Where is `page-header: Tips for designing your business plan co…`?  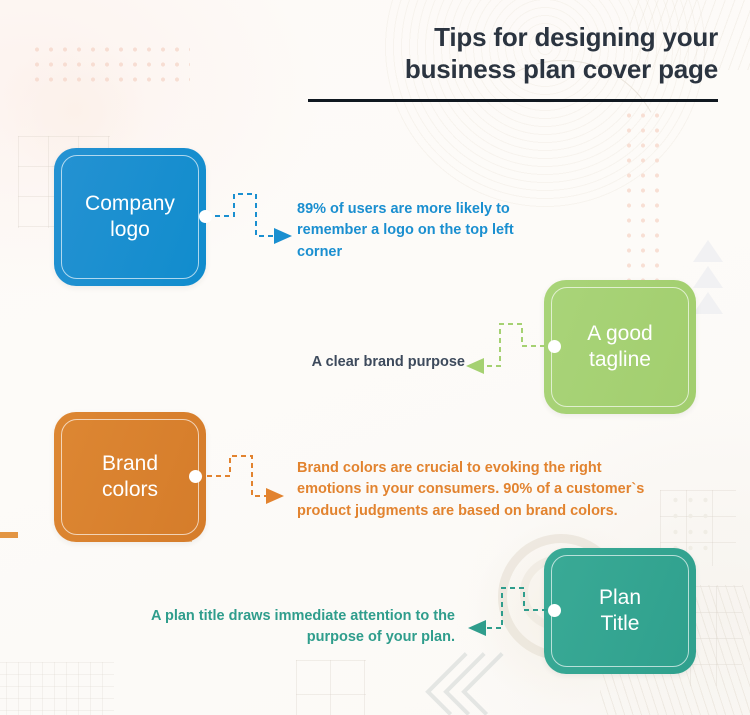 page-header: Tips for designing your business plan co… is located at coordinates (509, 62).